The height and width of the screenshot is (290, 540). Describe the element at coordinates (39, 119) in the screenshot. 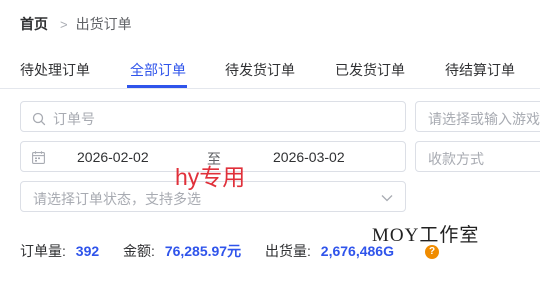

I see `search-icon` at that location.